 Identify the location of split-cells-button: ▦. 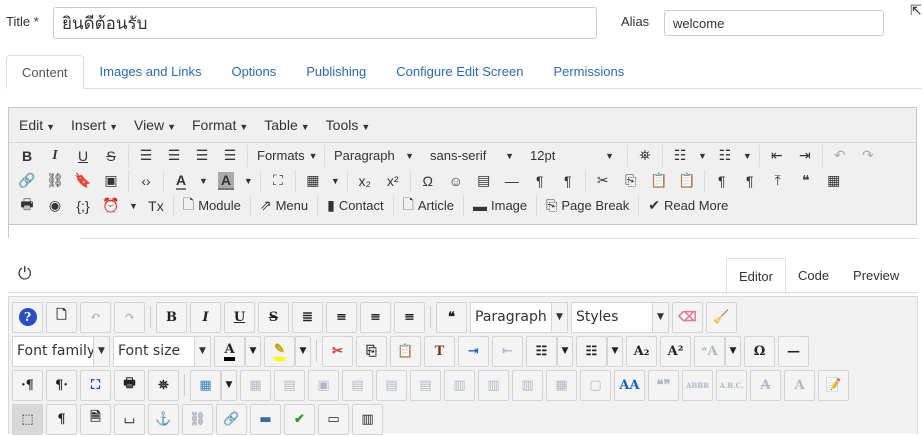
(561, 385).